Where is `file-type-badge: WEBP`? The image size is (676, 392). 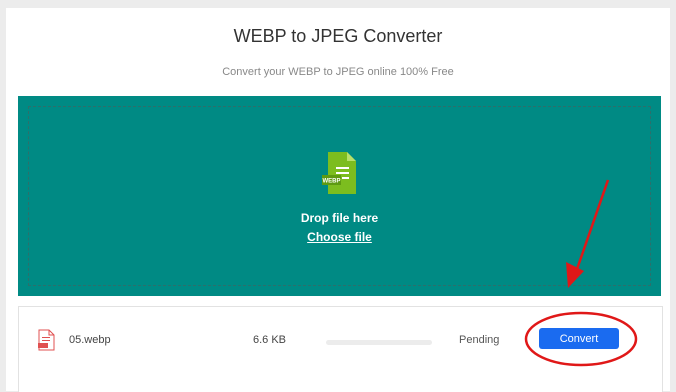
file-type-badge: WEBP is located at coordinates (332, 182).